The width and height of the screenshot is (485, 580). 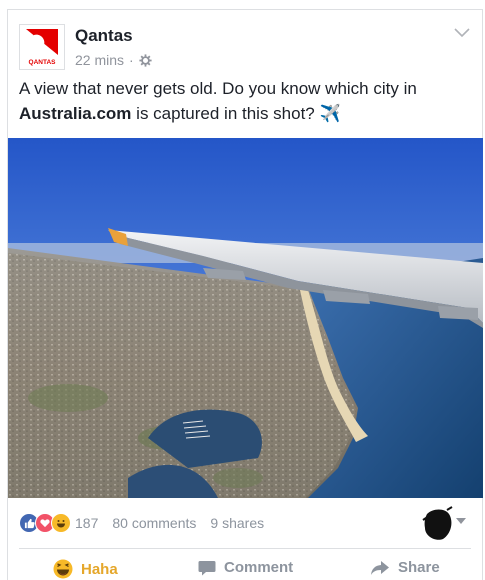 I want to click on comment-icon, so click(x=207, y=567).